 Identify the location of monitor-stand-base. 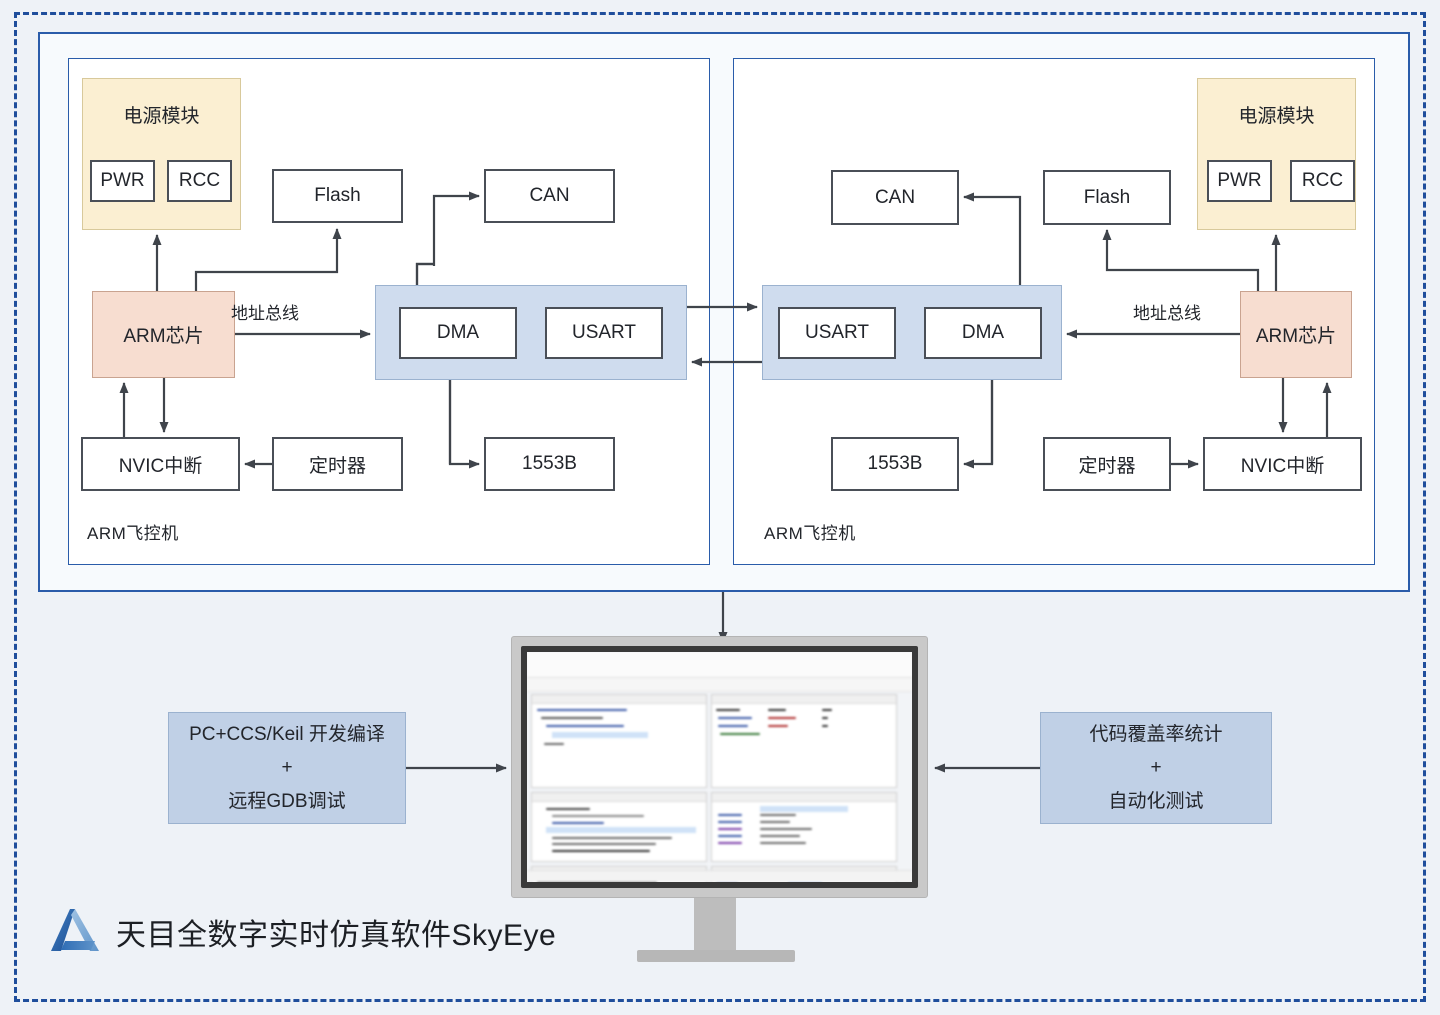
(716, 956).